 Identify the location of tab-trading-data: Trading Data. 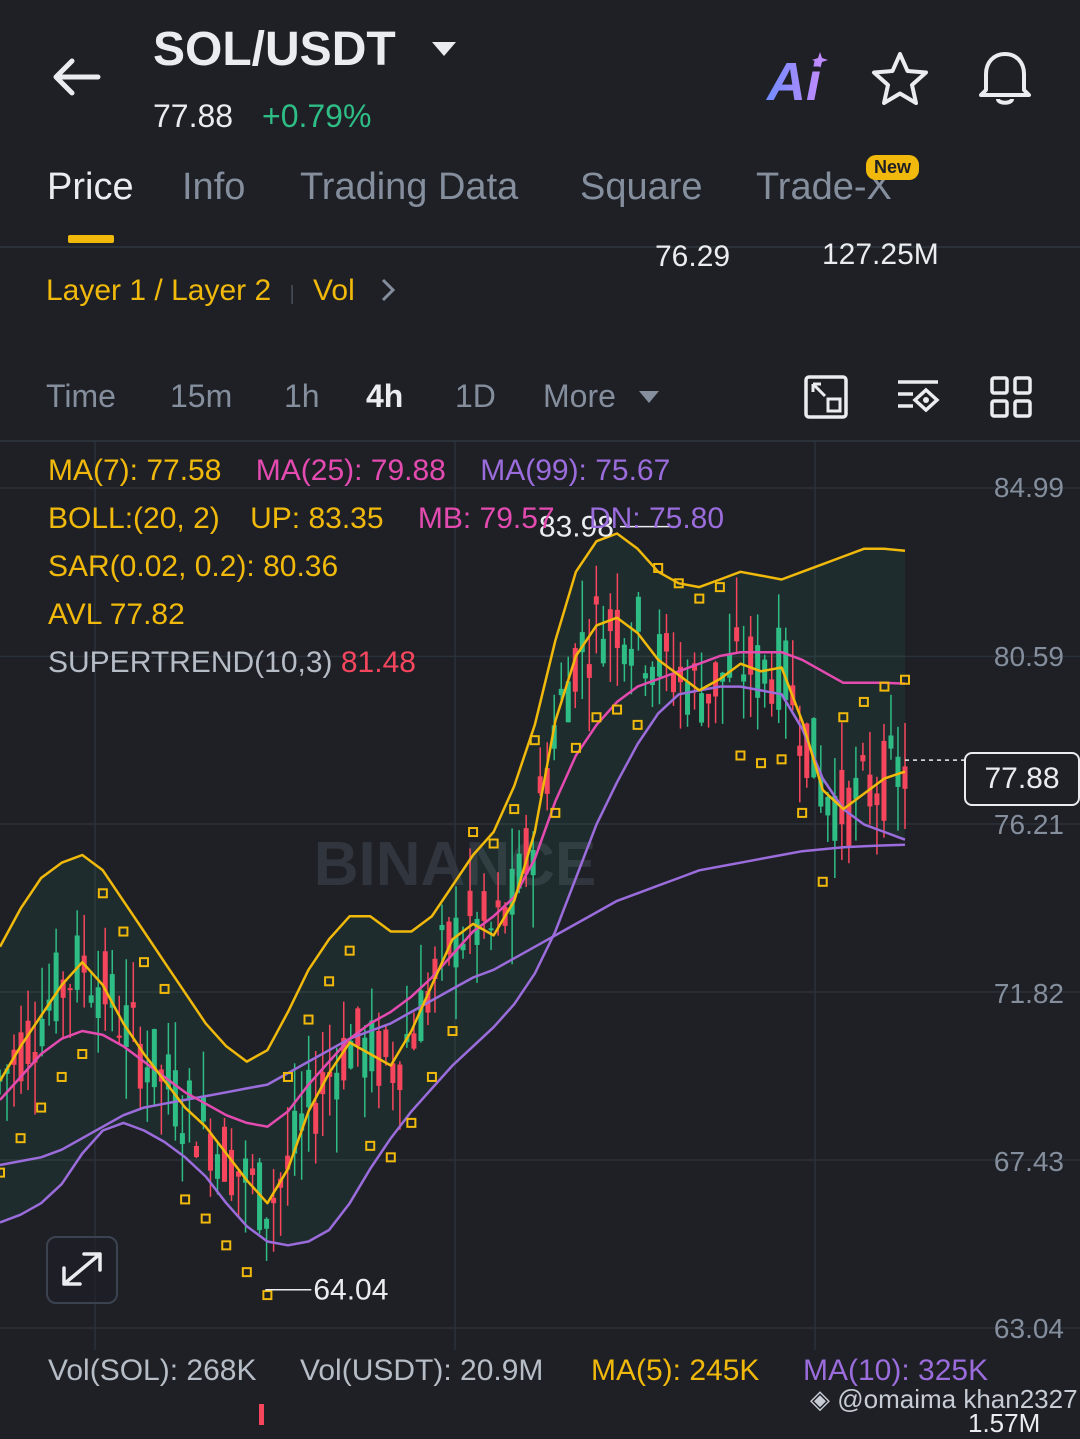
(409, 187).